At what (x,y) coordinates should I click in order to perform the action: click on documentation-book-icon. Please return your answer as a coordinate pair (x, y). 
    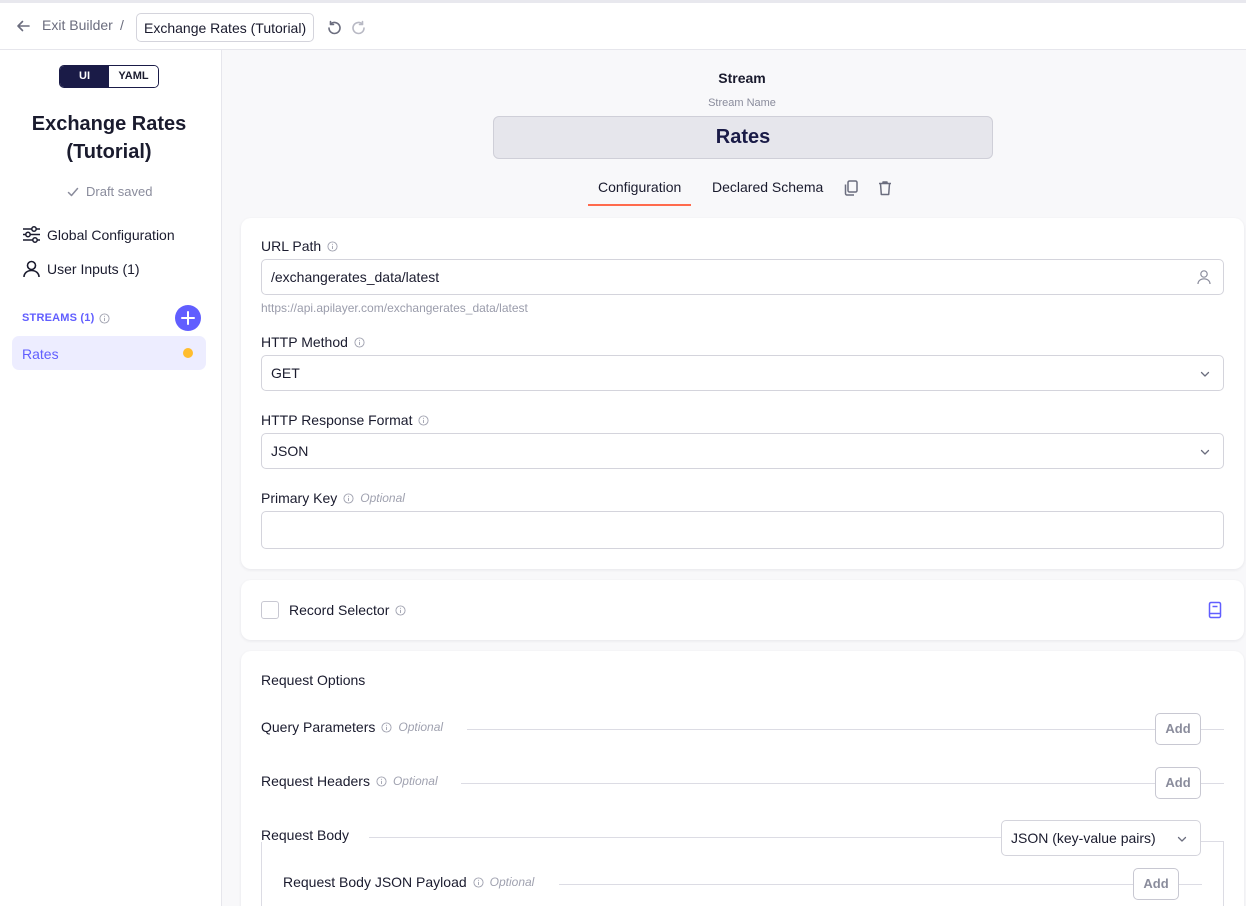
    Looking at the image, I should click on (1215, 610).